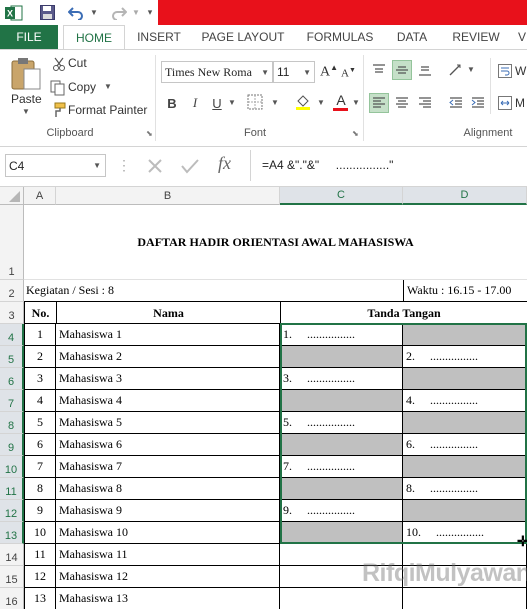 The height and width of the screenshot is (609, 527). Describe the element at coordinates (402, 103) in the screenshot. I see `align-center-icon` at that location.